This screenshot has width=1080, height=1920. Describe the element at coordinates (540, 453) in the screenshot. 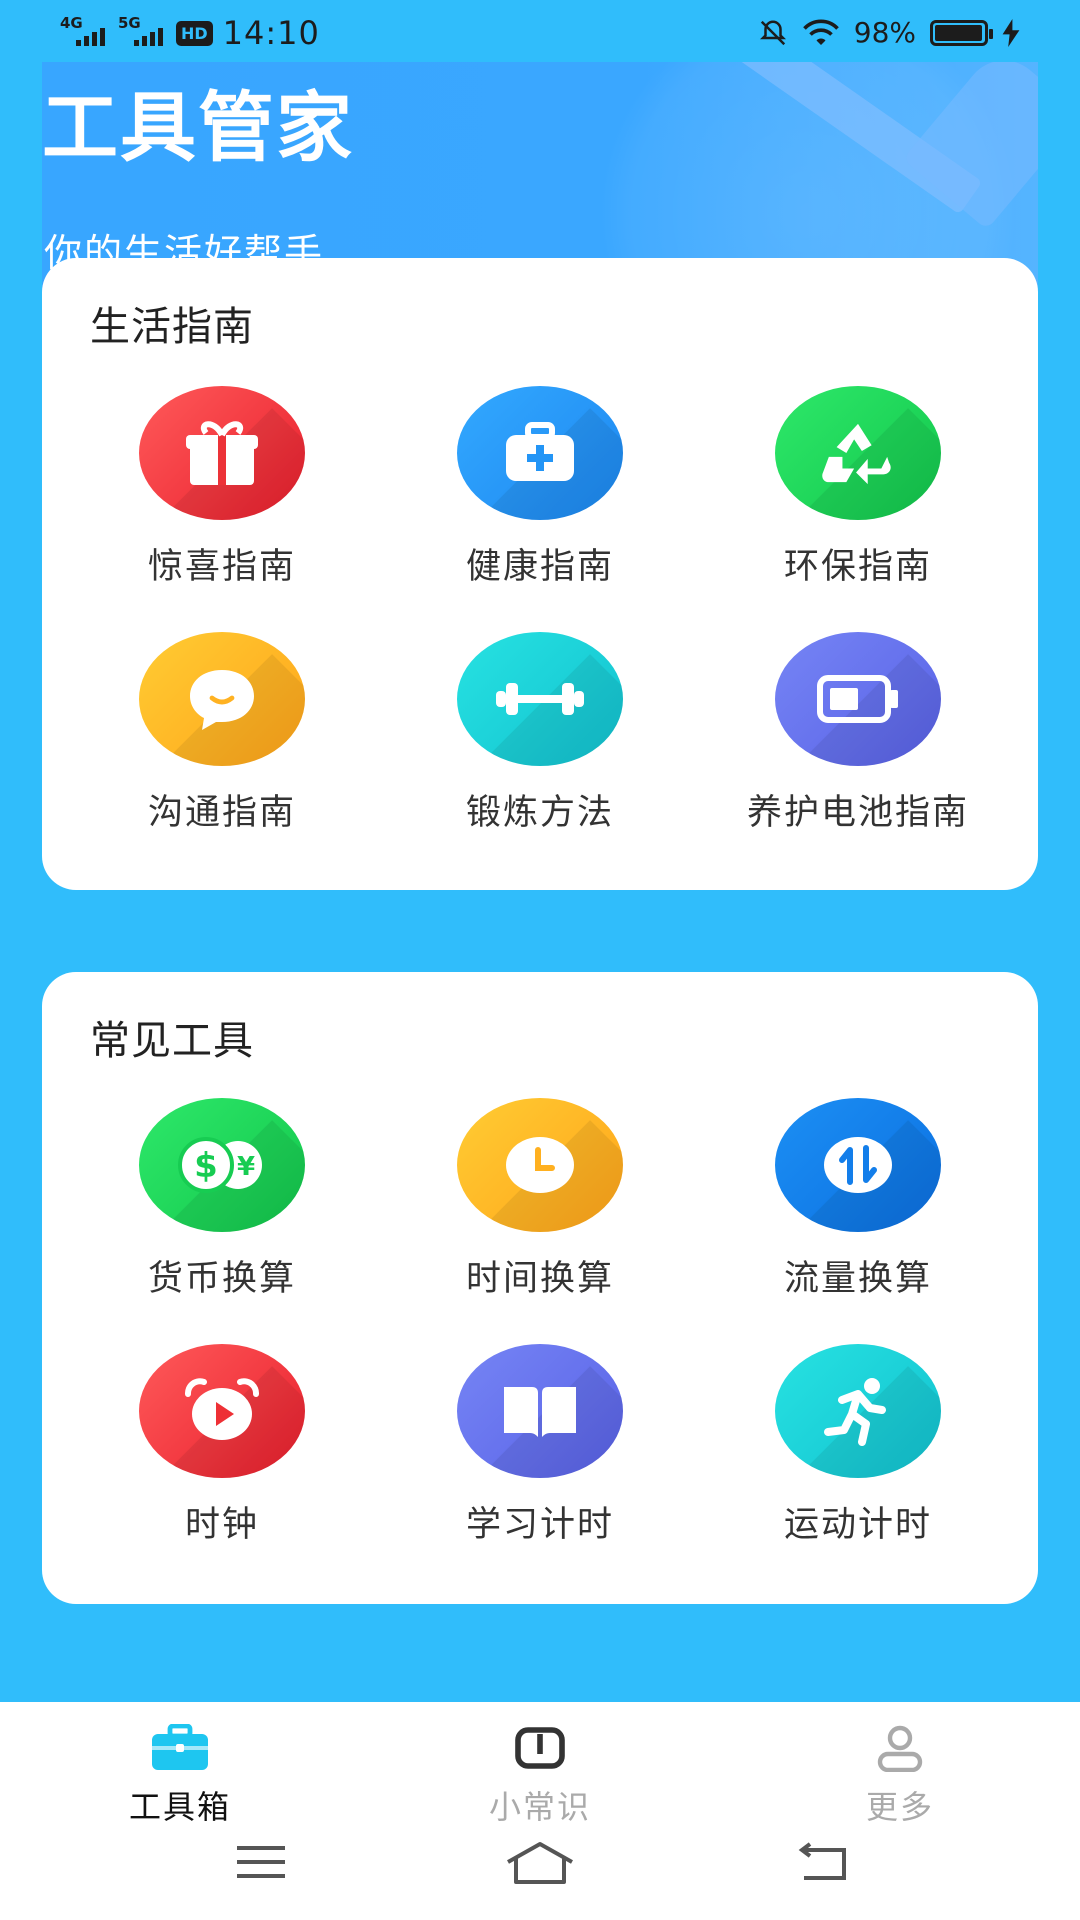

I see `medical-kit-icon` at that location.